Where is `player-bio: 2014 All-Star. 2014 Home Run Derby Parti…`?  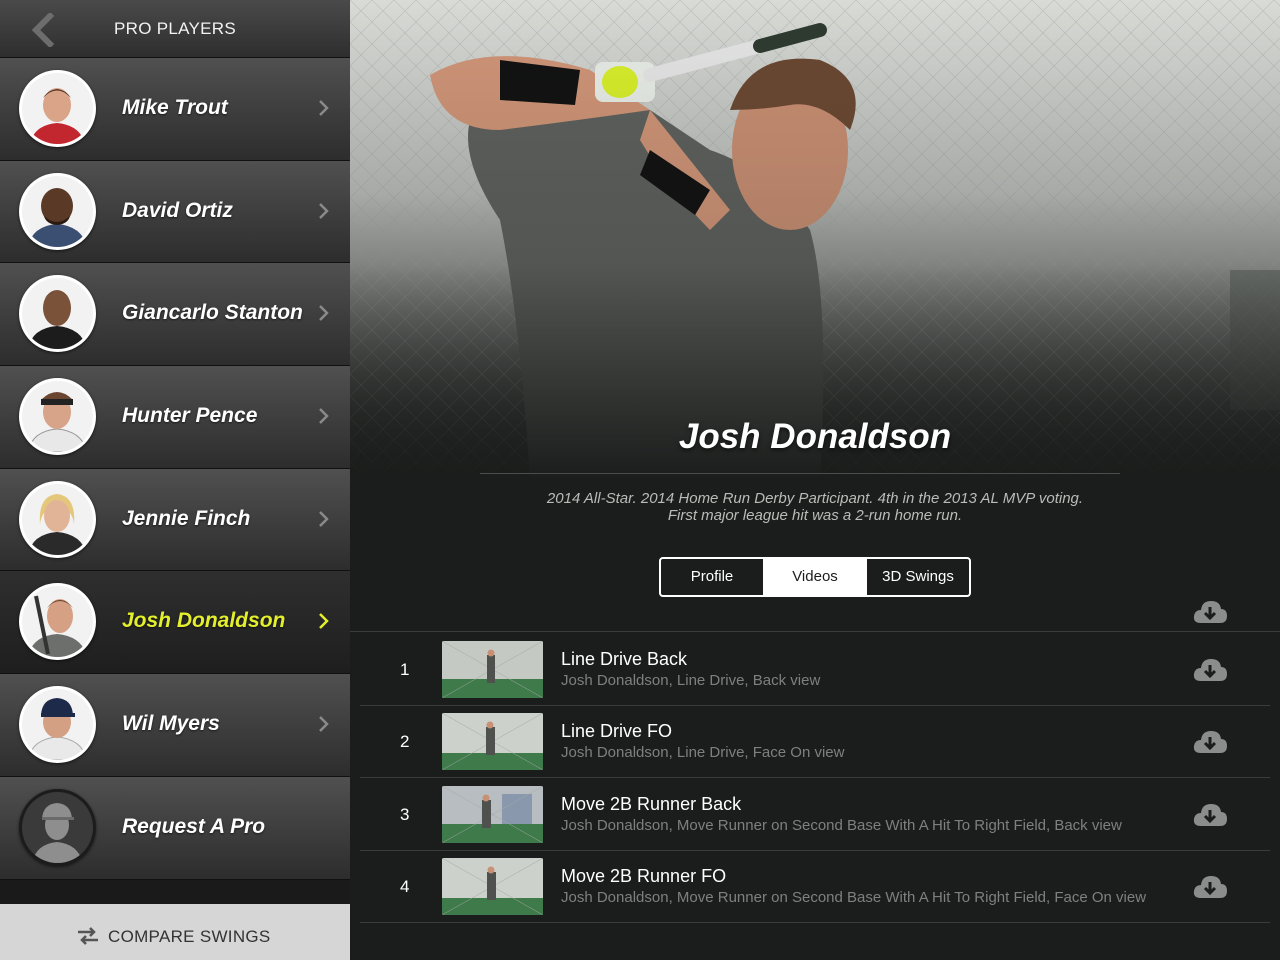 player-bio: 2014 All-Star. 2014 Home Run Derby Parti… is located at coordinates (815, 507).